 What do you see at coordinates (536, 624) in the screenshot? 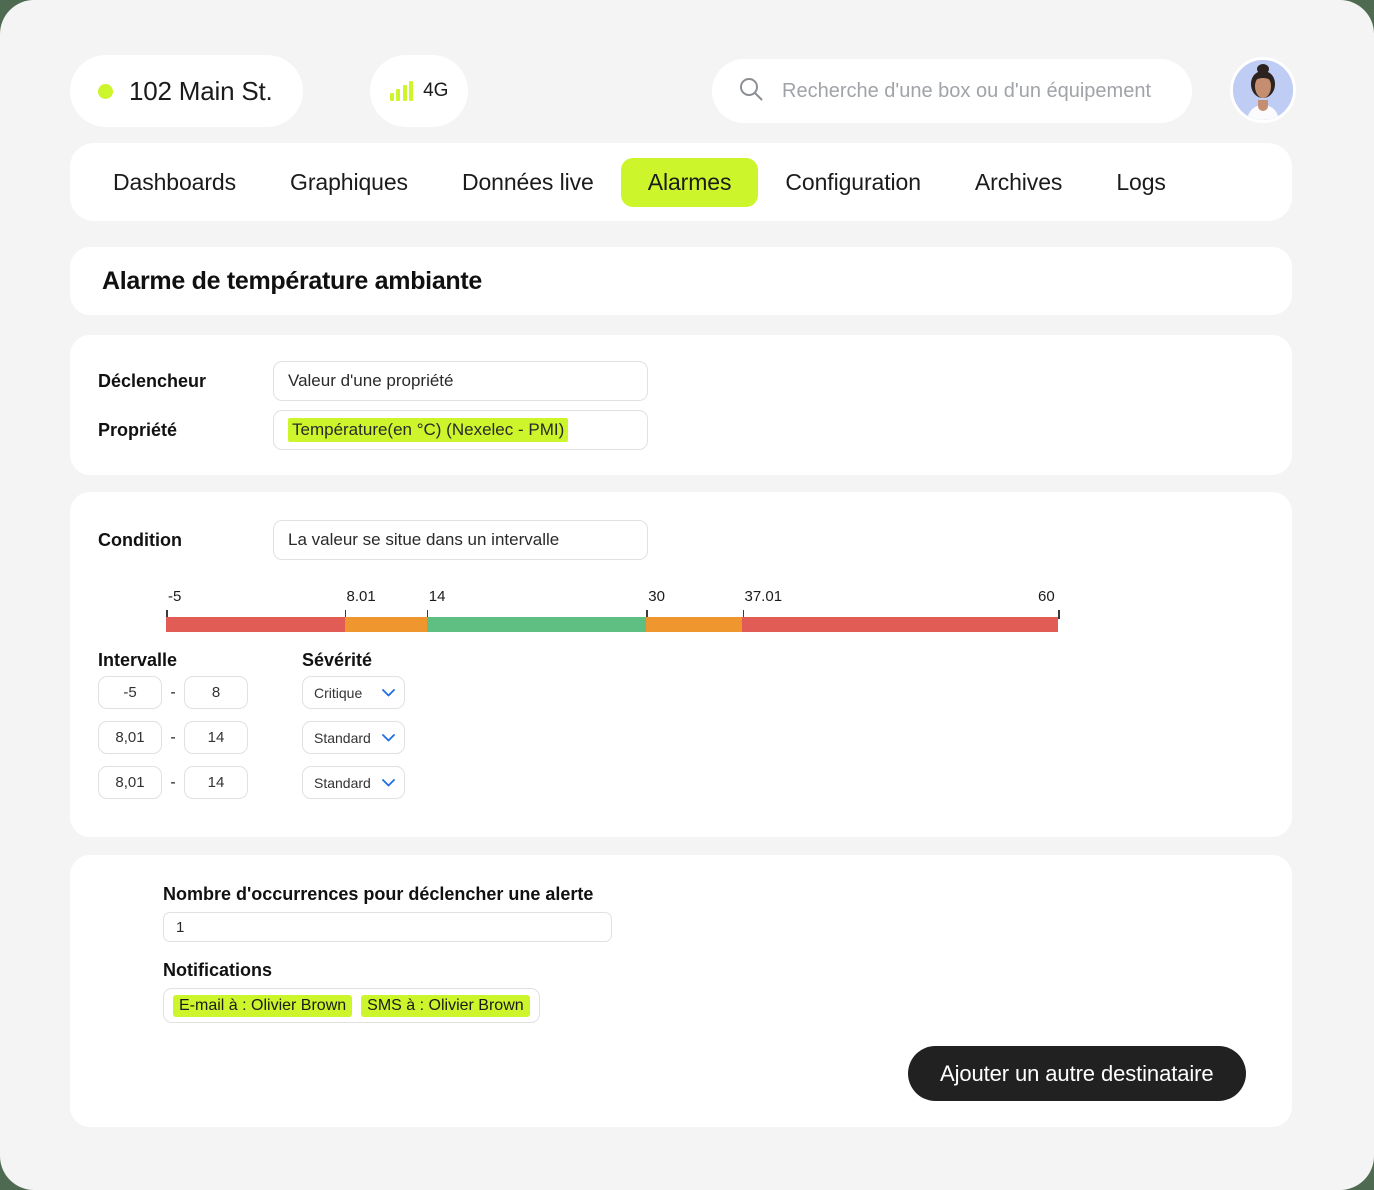
I see `range-segment-normal` at bounding box center [536, 624].